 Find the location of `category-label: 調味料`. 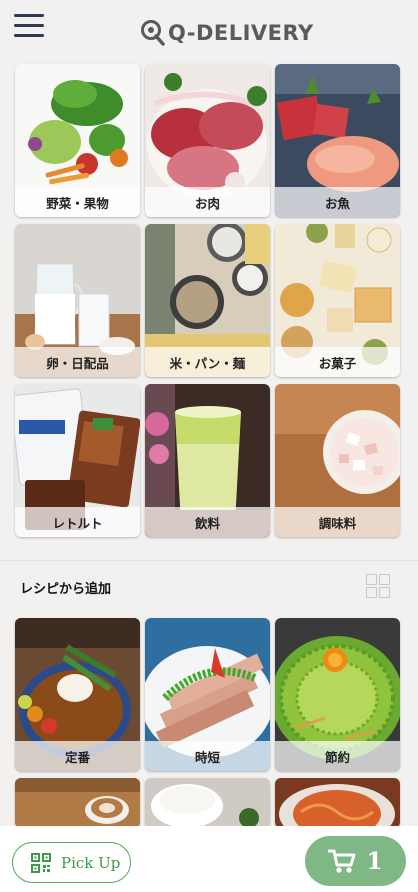

category-label: 調味料 is located at coordinates (337, 522).